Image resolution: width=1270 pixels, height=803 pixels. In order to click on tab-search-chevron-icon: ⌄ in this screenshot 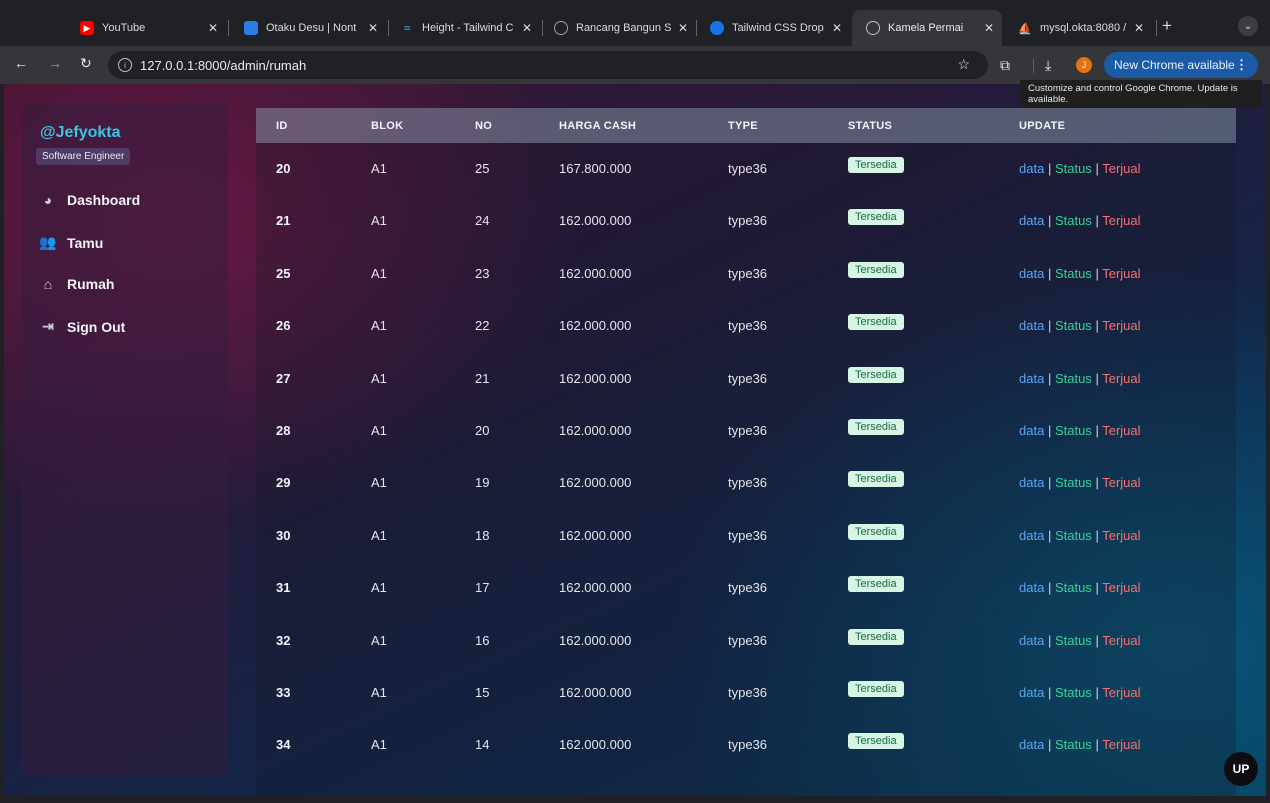, I will do `click(1248, 26)`.